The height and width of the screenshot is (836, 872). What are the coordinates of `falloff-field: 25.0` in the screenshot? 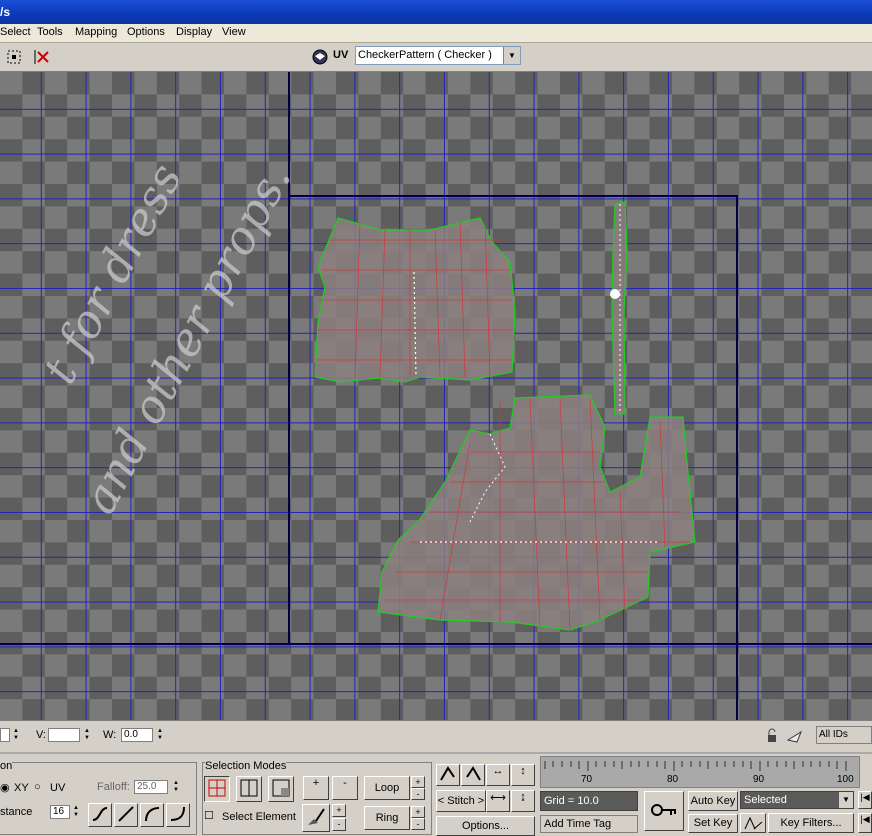 It's located at (151, 787).